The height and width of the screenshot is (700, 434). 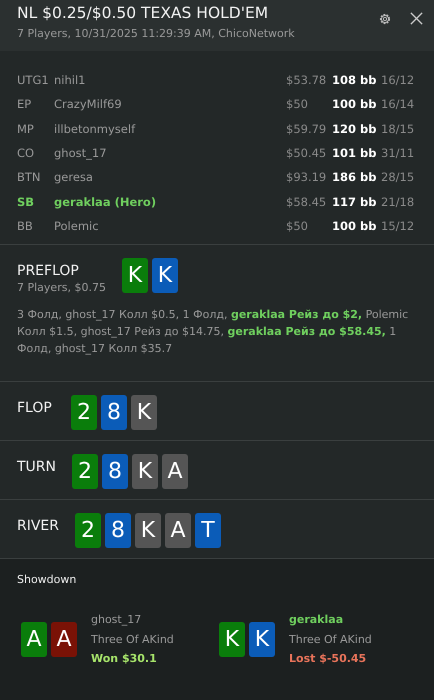 I want to click on player-stack: $50.45, so click(x=307, y=153).